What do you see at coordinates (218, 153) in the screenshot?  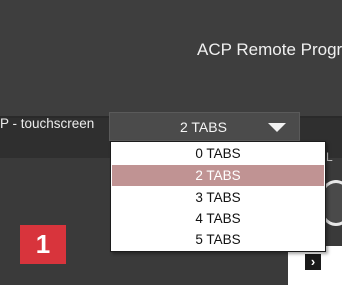 I see `dropdown-option-0-tabs: 0 TABS` at bounding box center [218, 153].